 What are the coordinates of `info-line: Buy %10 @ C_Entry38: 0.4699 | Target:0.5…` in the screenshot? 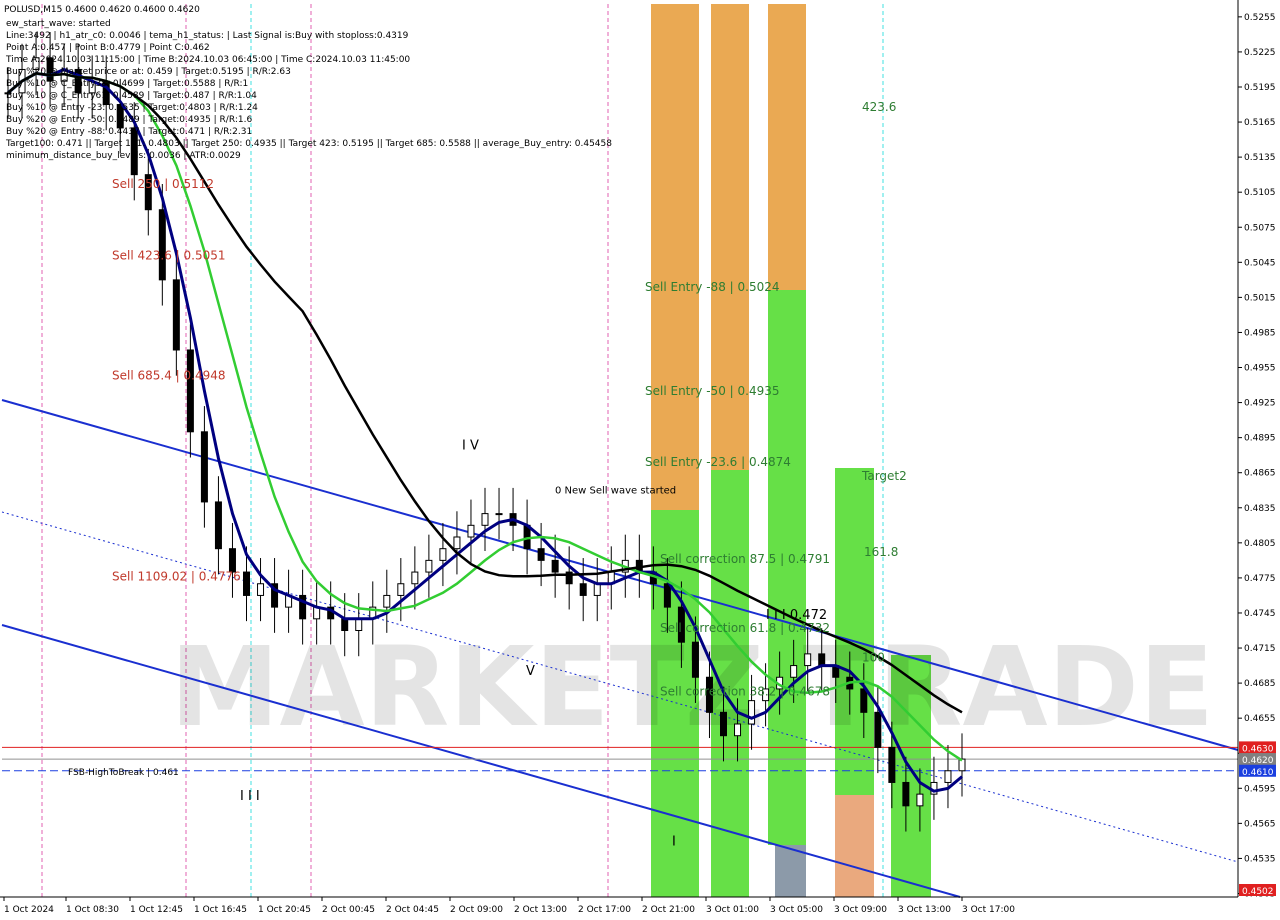 It's located at (127, 84).